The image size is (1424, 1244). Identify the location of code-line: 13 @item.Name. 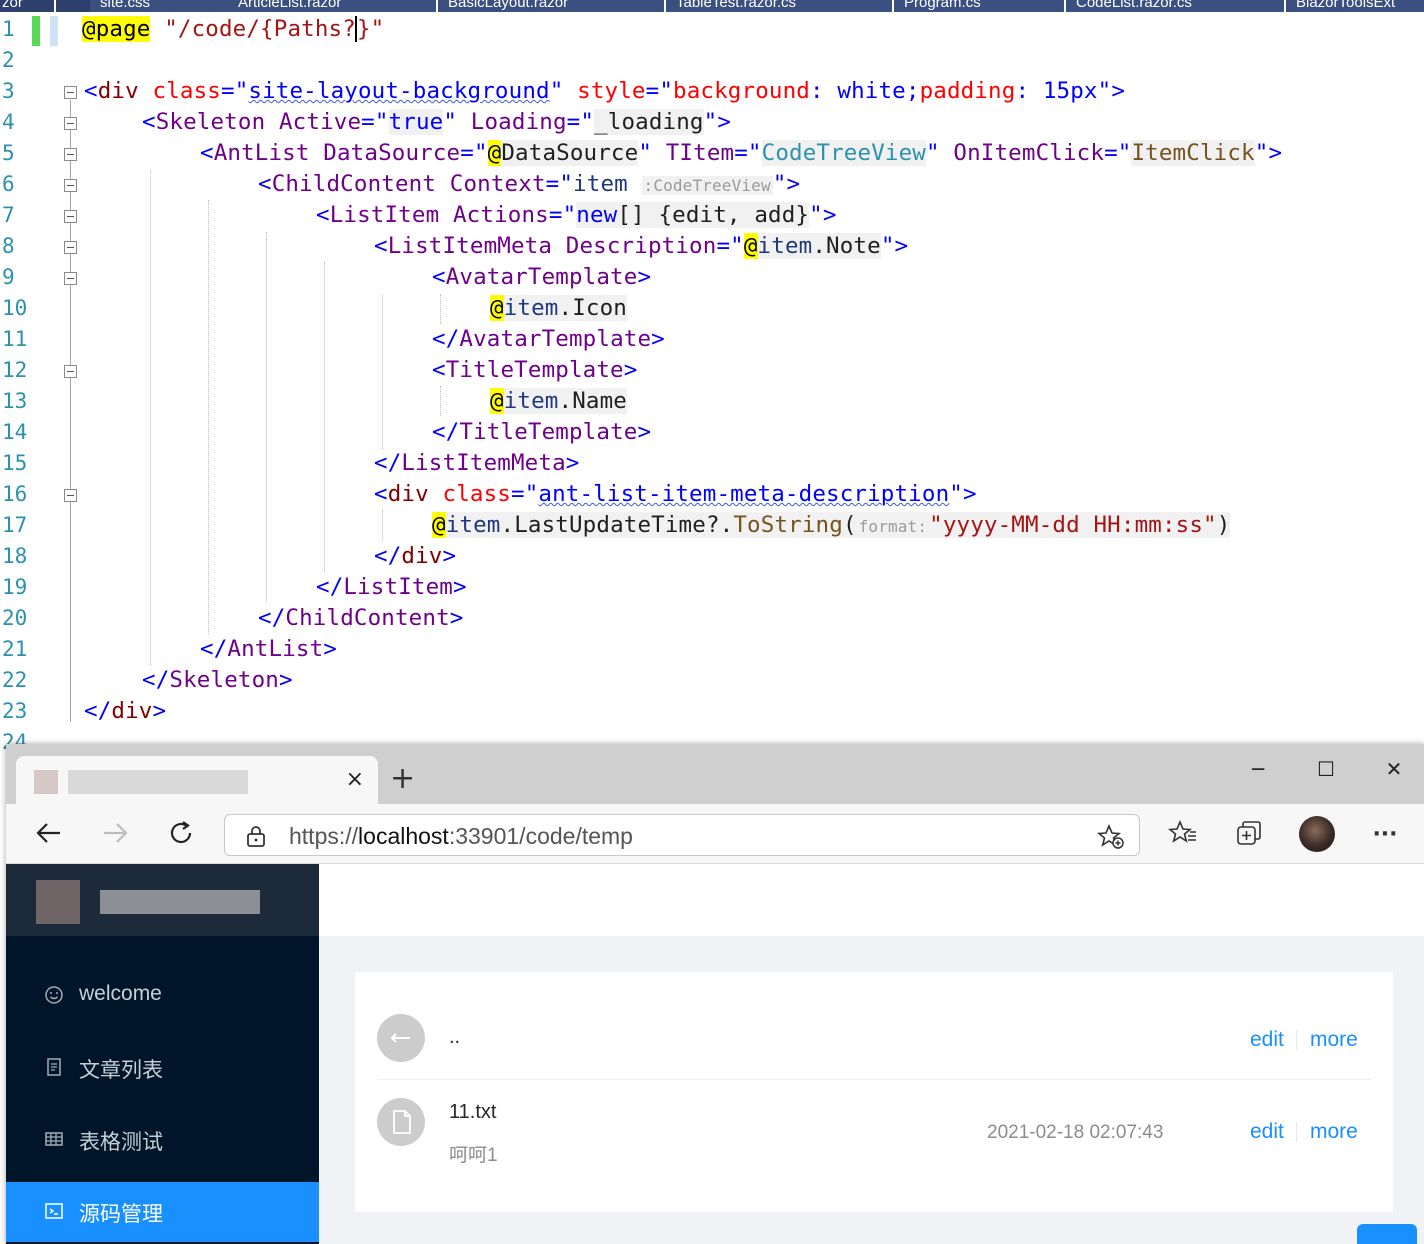
(712, 401).